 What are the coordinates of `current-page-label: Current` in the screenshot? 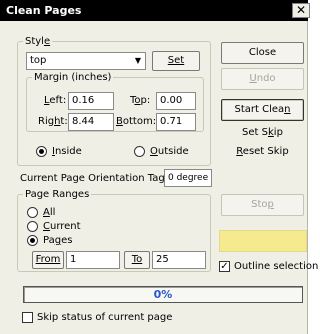 It's located at (62, 226).